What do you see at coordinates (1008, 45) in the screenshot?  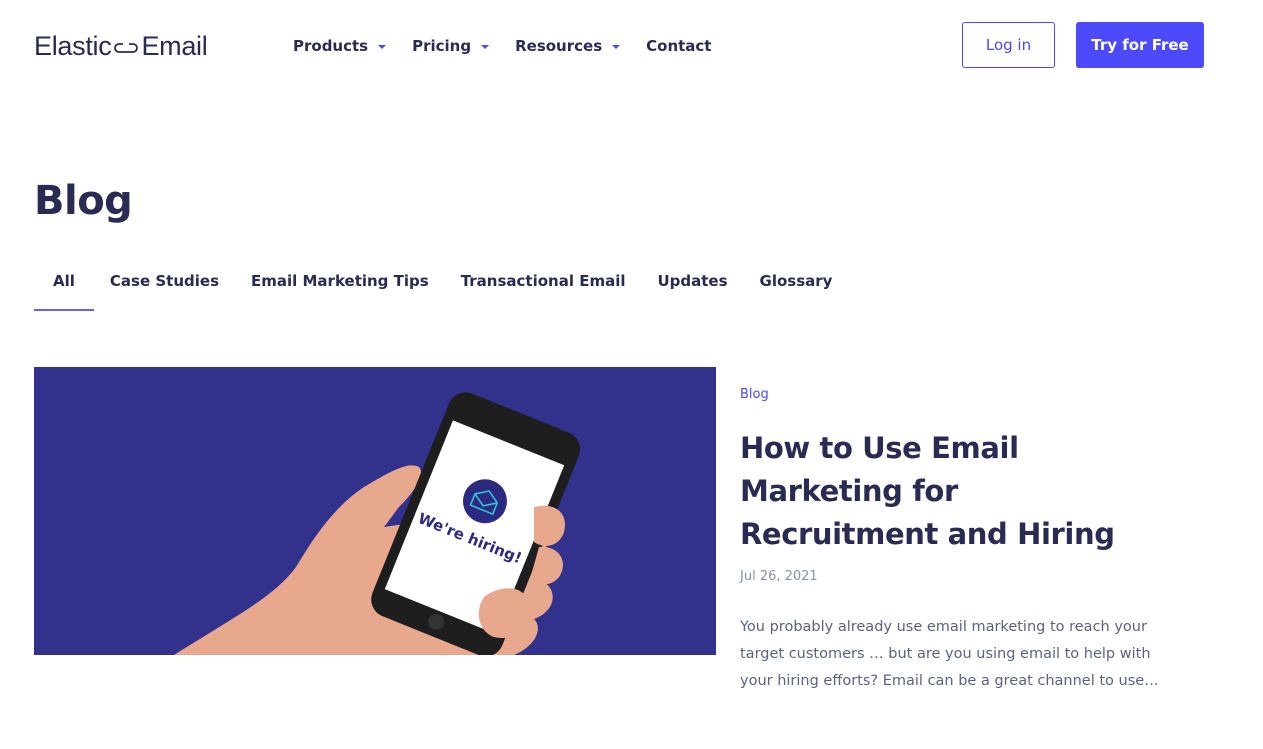 I see `login-button: Log in` at bounding box center [1008, 45].